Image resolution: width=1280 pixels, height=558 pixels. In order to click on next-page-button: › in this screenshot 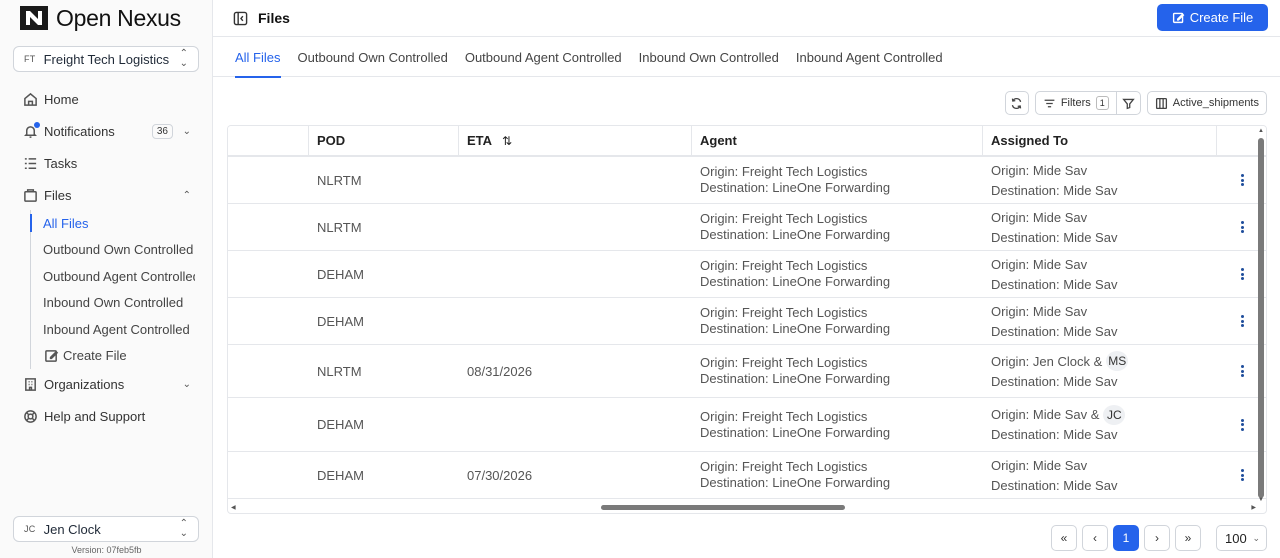, I will do `click(1157, 538)`.